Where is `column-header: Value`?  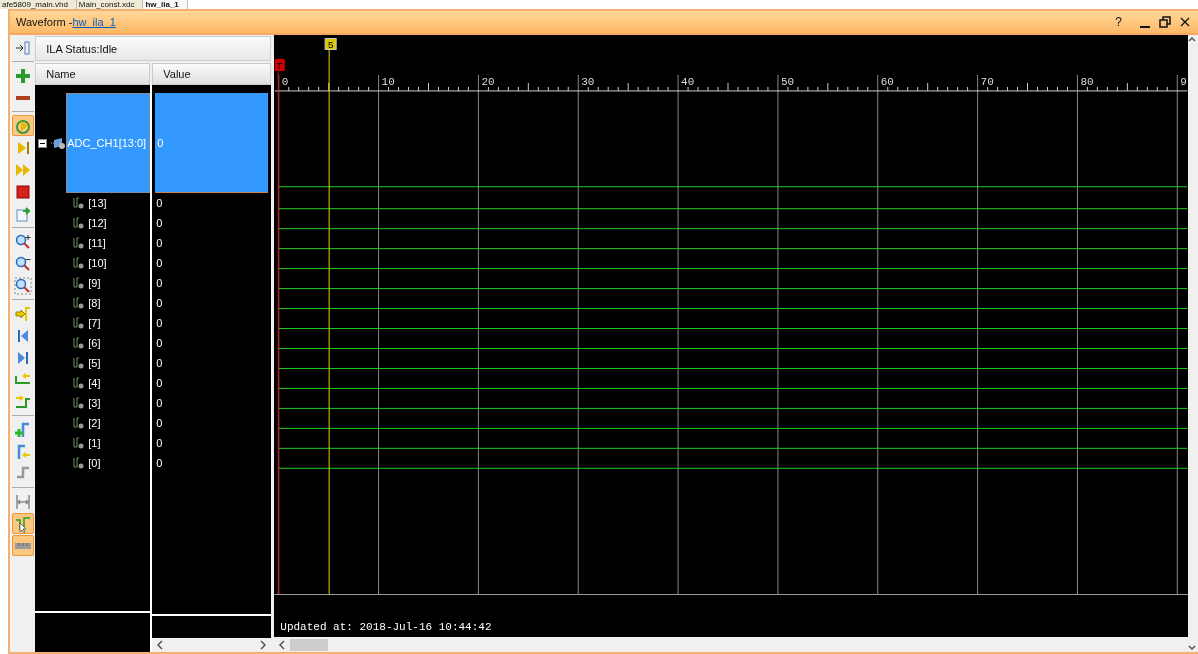
column-header: Value is located at coordinates (212, 74).